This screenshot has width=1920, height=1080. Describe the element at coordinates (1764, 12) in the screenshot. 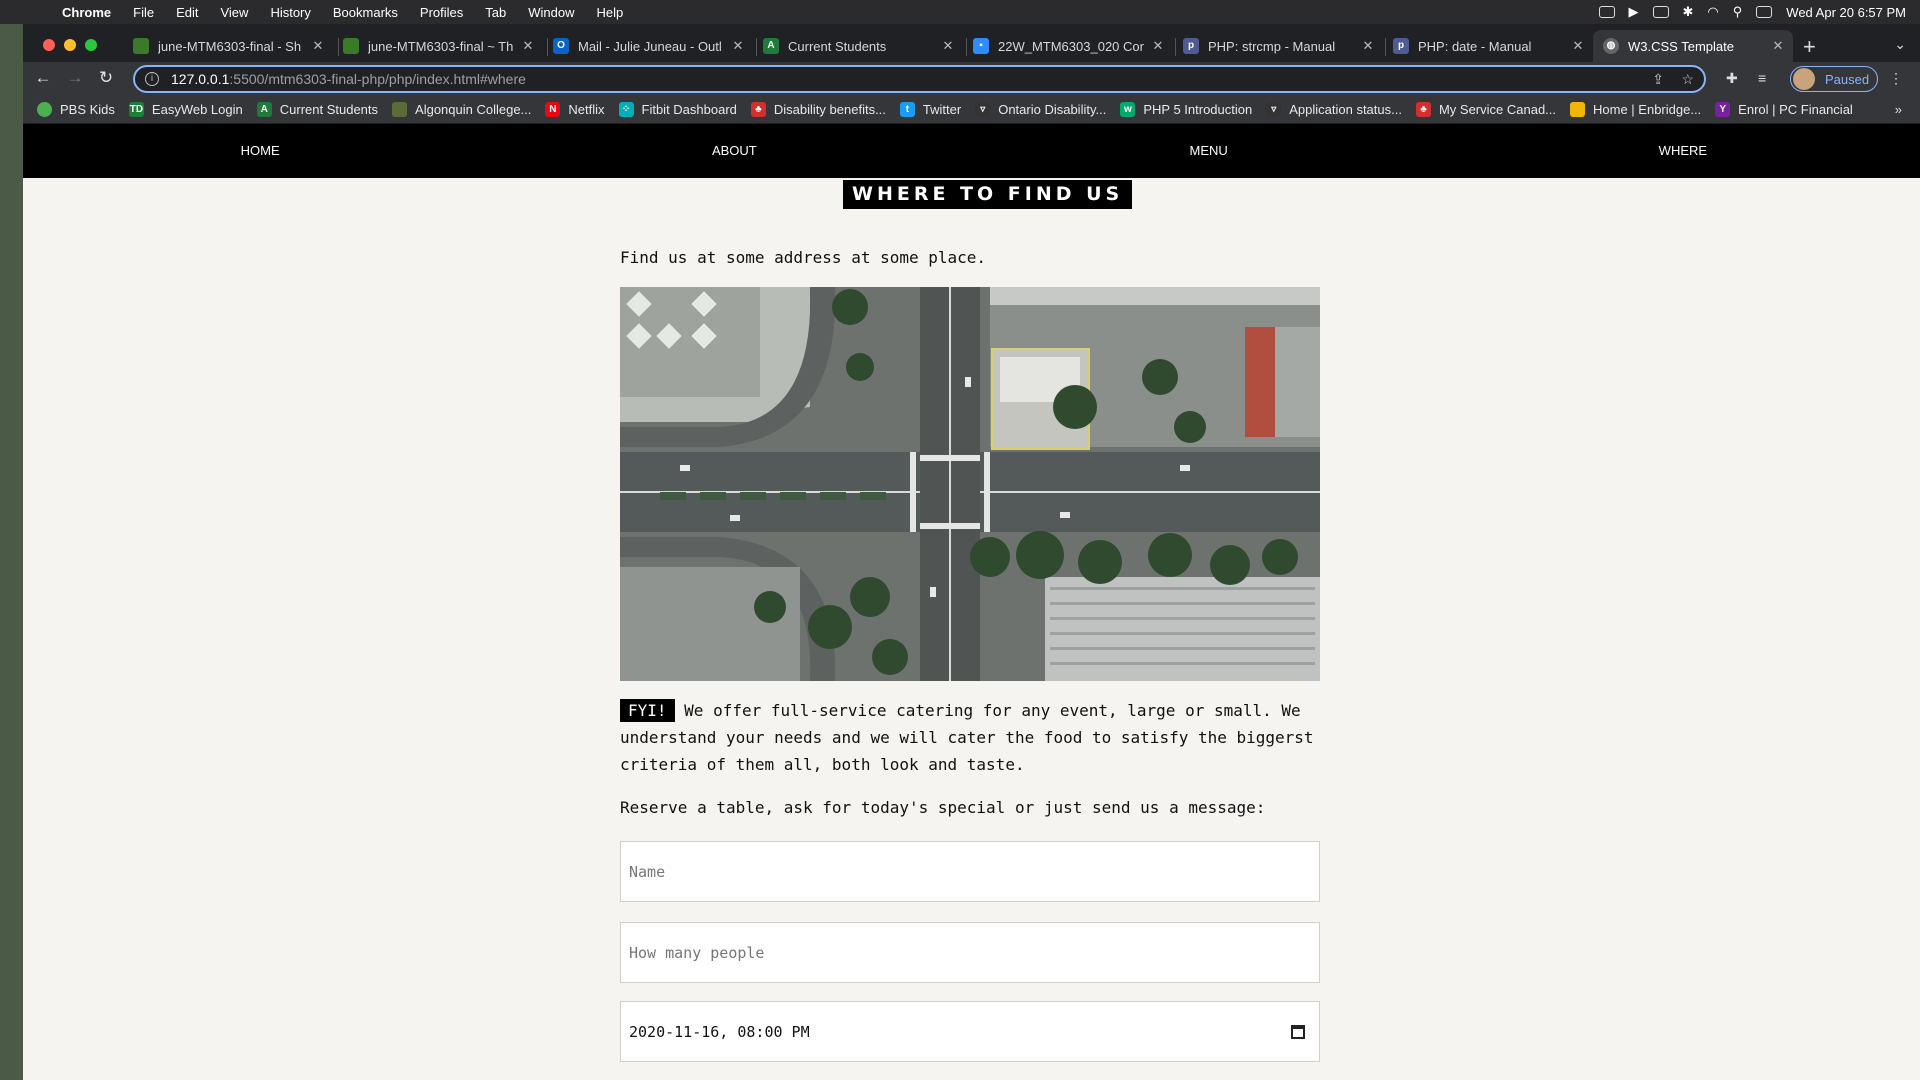

I see `control-center-icon` at that location.